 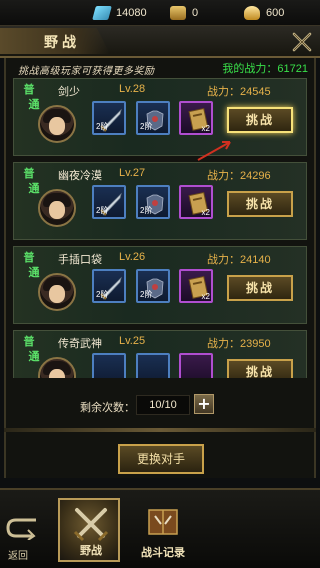 What do you see at coordinates (163, 405) in the screenshot?
I see `remain-value: 10/10` at bounding box center [163, 405].